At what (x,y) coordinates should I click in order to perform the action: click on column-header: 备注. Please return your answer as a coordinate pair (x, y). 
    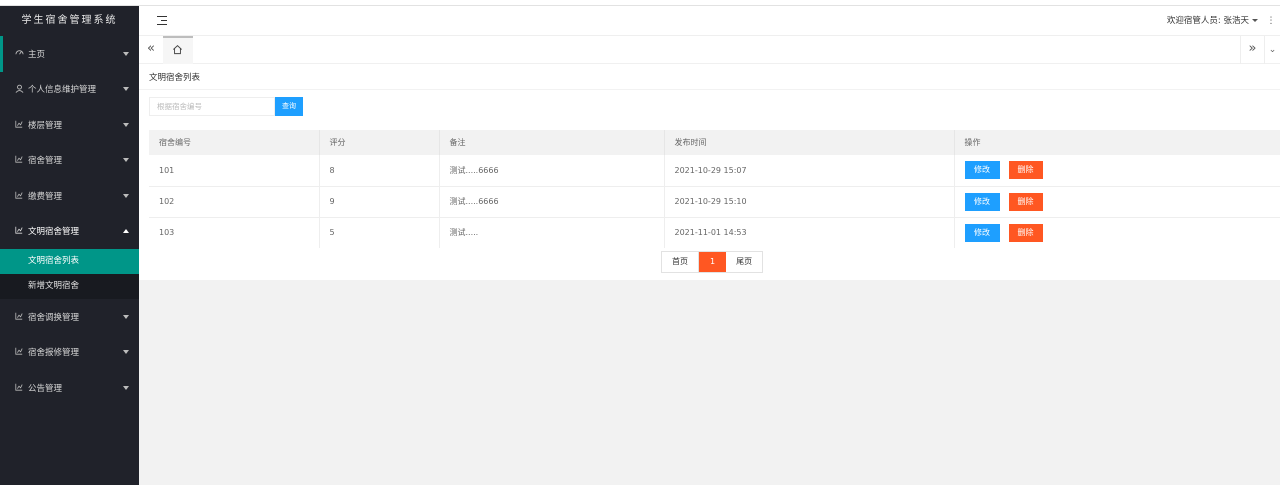
    Looking at the image, I should click on (552, 142).